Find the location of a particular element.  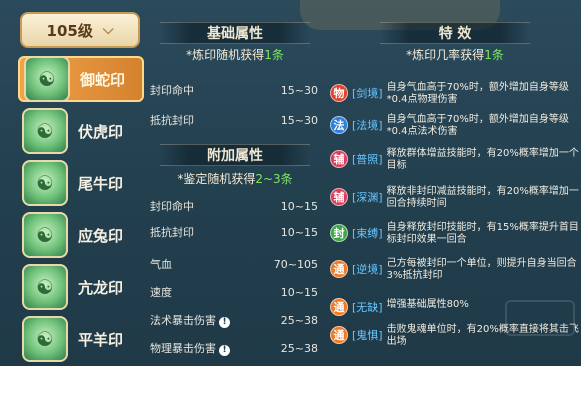

extra-note-highlight: 2~3条 is located at coordinates (274, 179).